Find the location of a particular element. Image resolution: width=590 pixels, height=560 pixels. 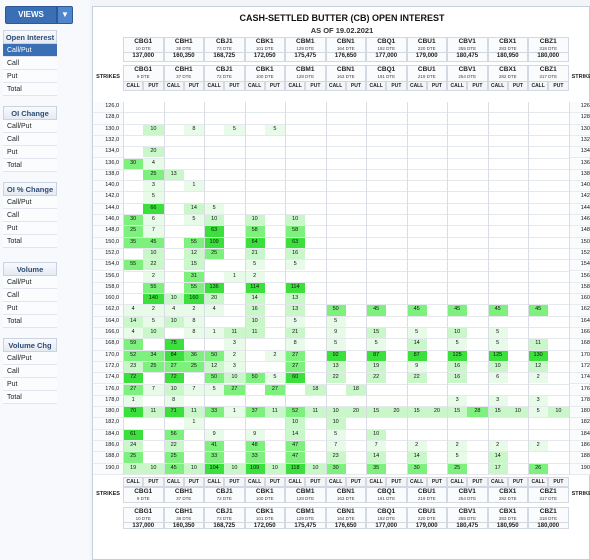

oi-value-cell: 16 is located at coordinates (295, 254).